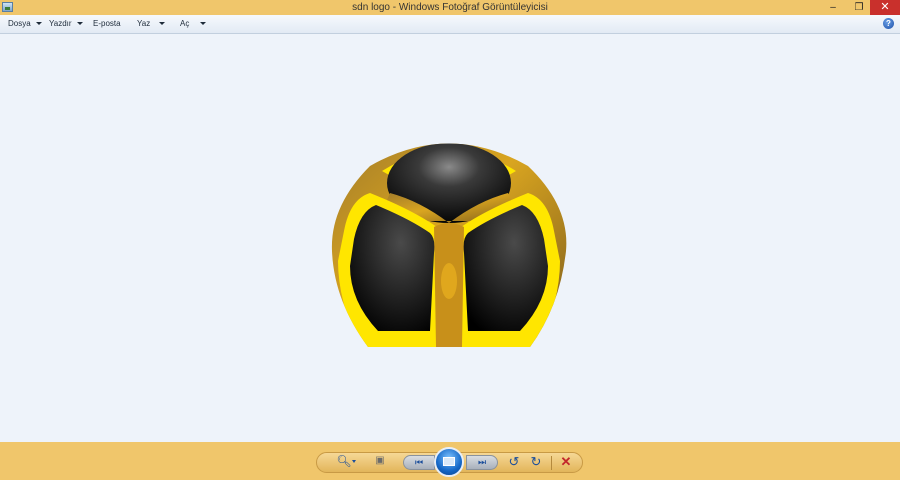  What do you see at coordinates (60, 23) in the screenshot?
I see `menu-yazdir-label: Yazdır` at bounding box center [60, 23].